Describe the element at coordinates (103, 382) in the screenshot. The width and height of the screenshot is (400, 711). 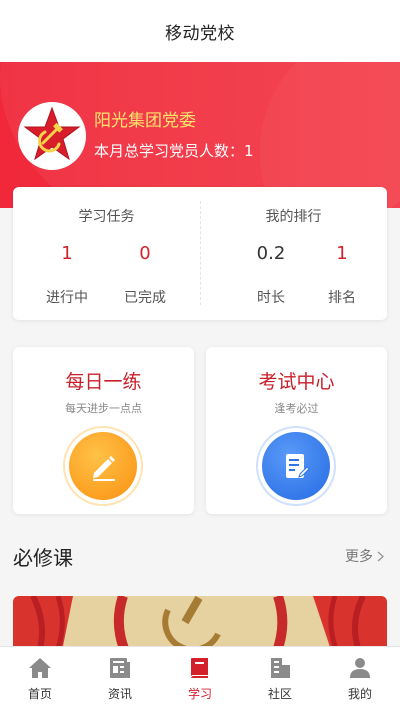
I see `daily-practice-title: 每日一练` at that location.